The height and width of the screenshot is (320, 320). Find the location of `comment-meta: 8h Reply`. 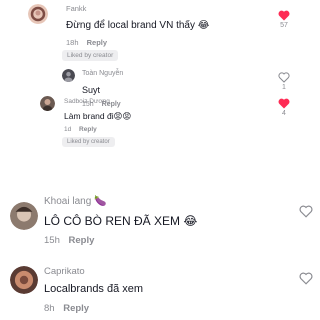

comment-meta: 8h Reply is located at coordinates (66, 308).